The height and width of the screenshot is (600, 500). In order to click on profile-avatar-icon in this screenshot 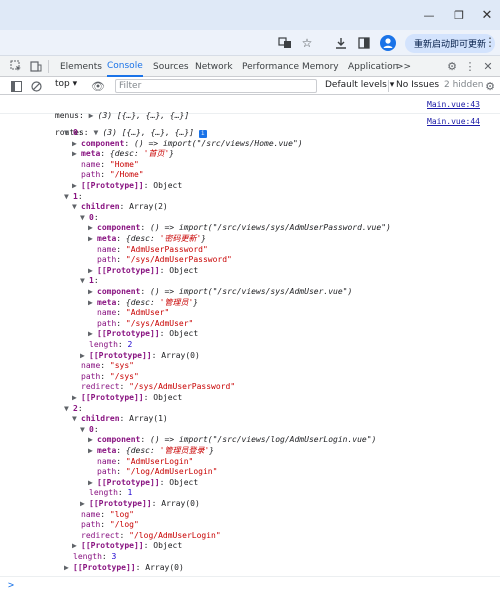, I will do `click(388, 43)`.